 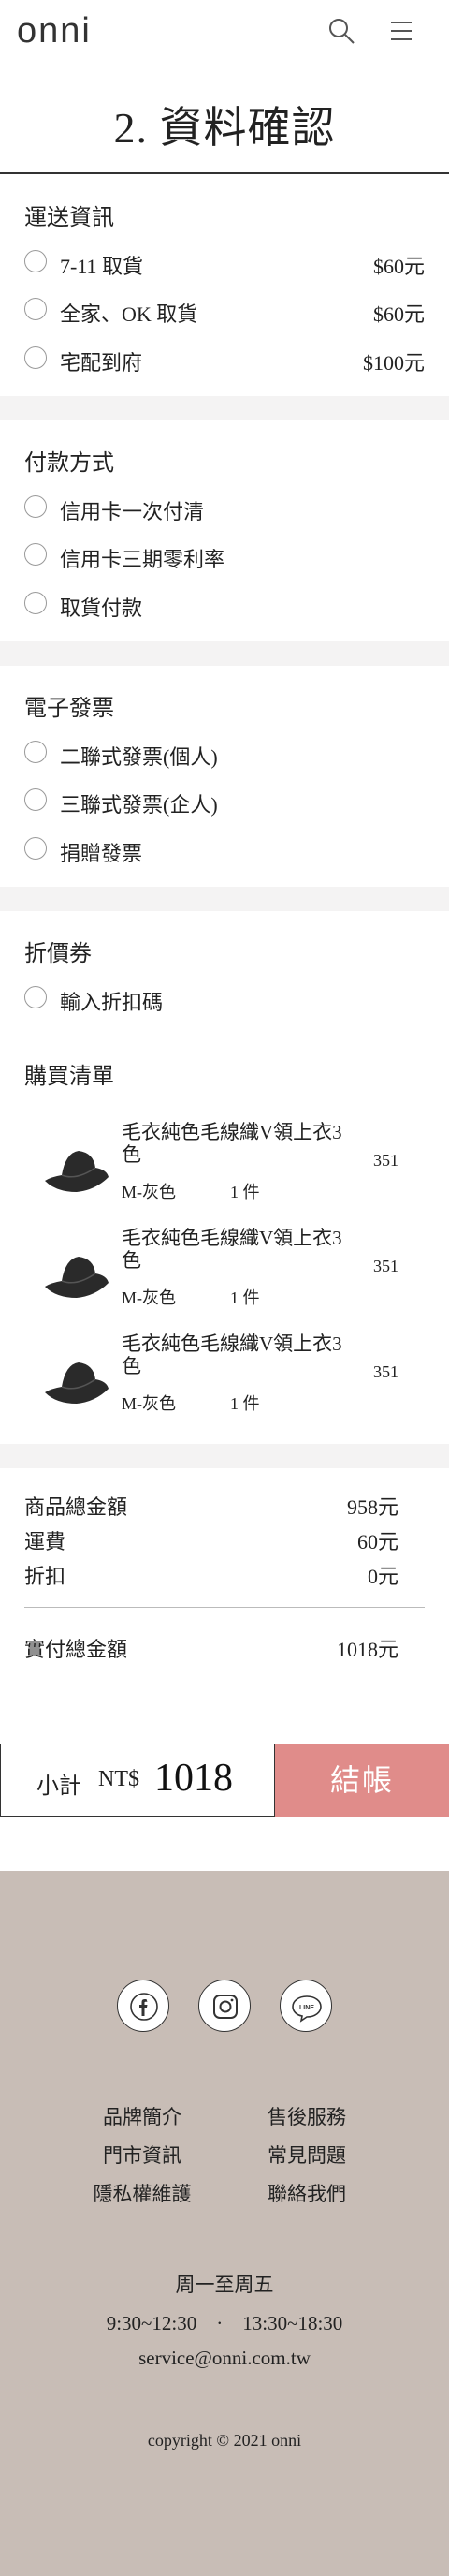 I want to click on invoice-option: 三聯式發票(企人), so click(x=225, y=802).